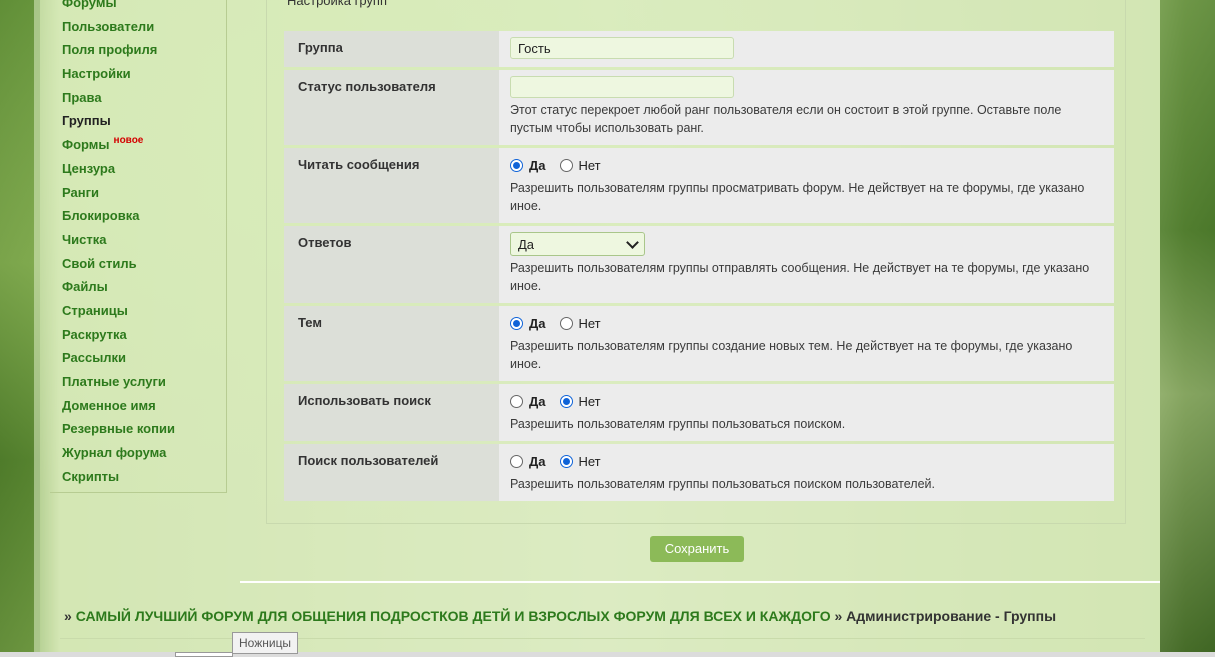 Image resolution: width=1215 pixels, height=657 pixels. I want to click on topics-radio-group: Да Нет, so click(806, 323).